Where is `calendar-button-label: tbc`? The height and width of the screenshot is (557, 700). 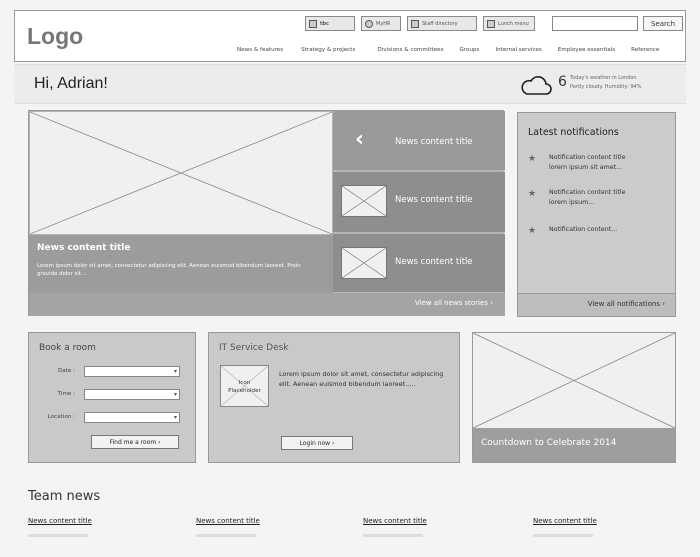
calendar-button-label: tbc is located at coordinates (324, 23).